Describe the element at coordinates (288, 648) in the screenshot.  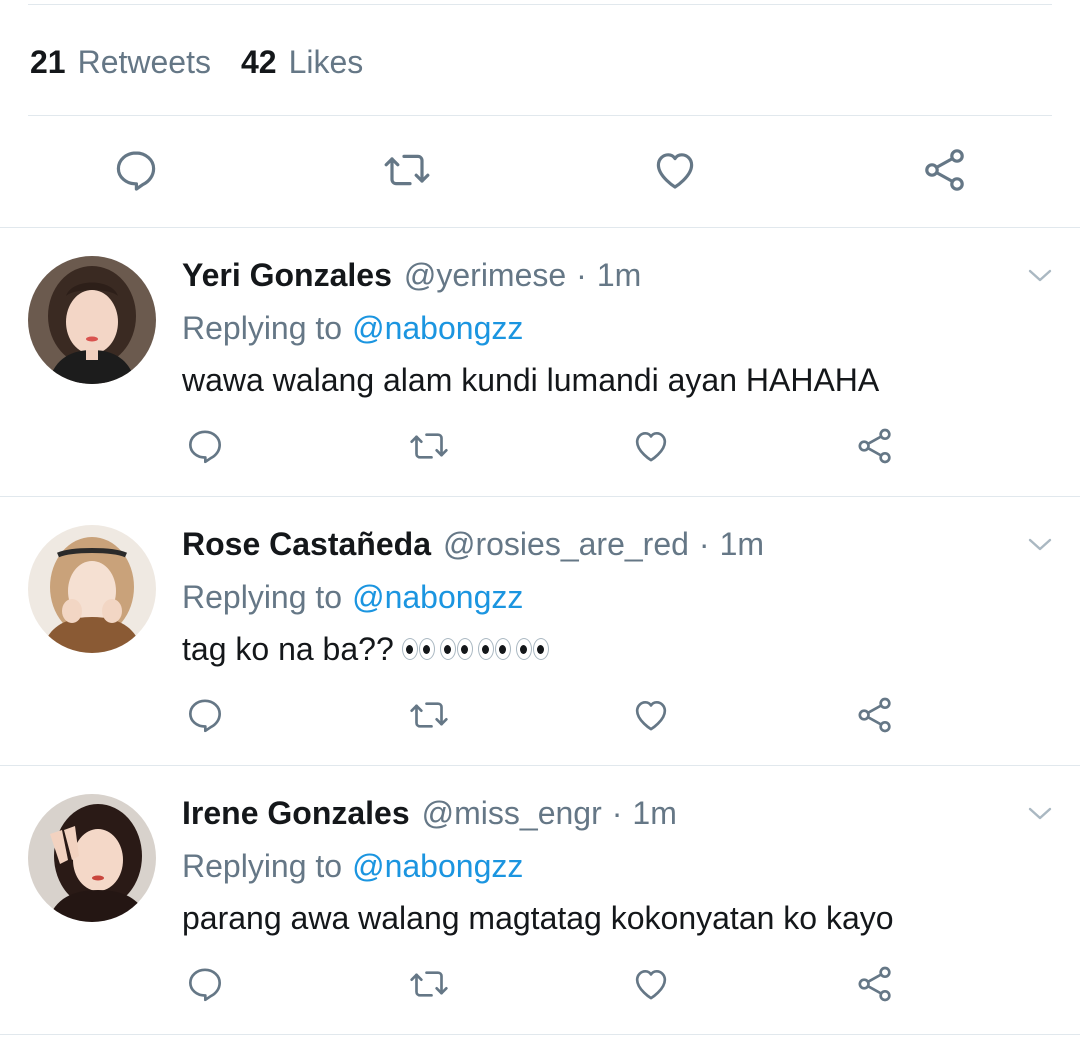
I see `tweet-text-content: tag ko na ba??` at that location.